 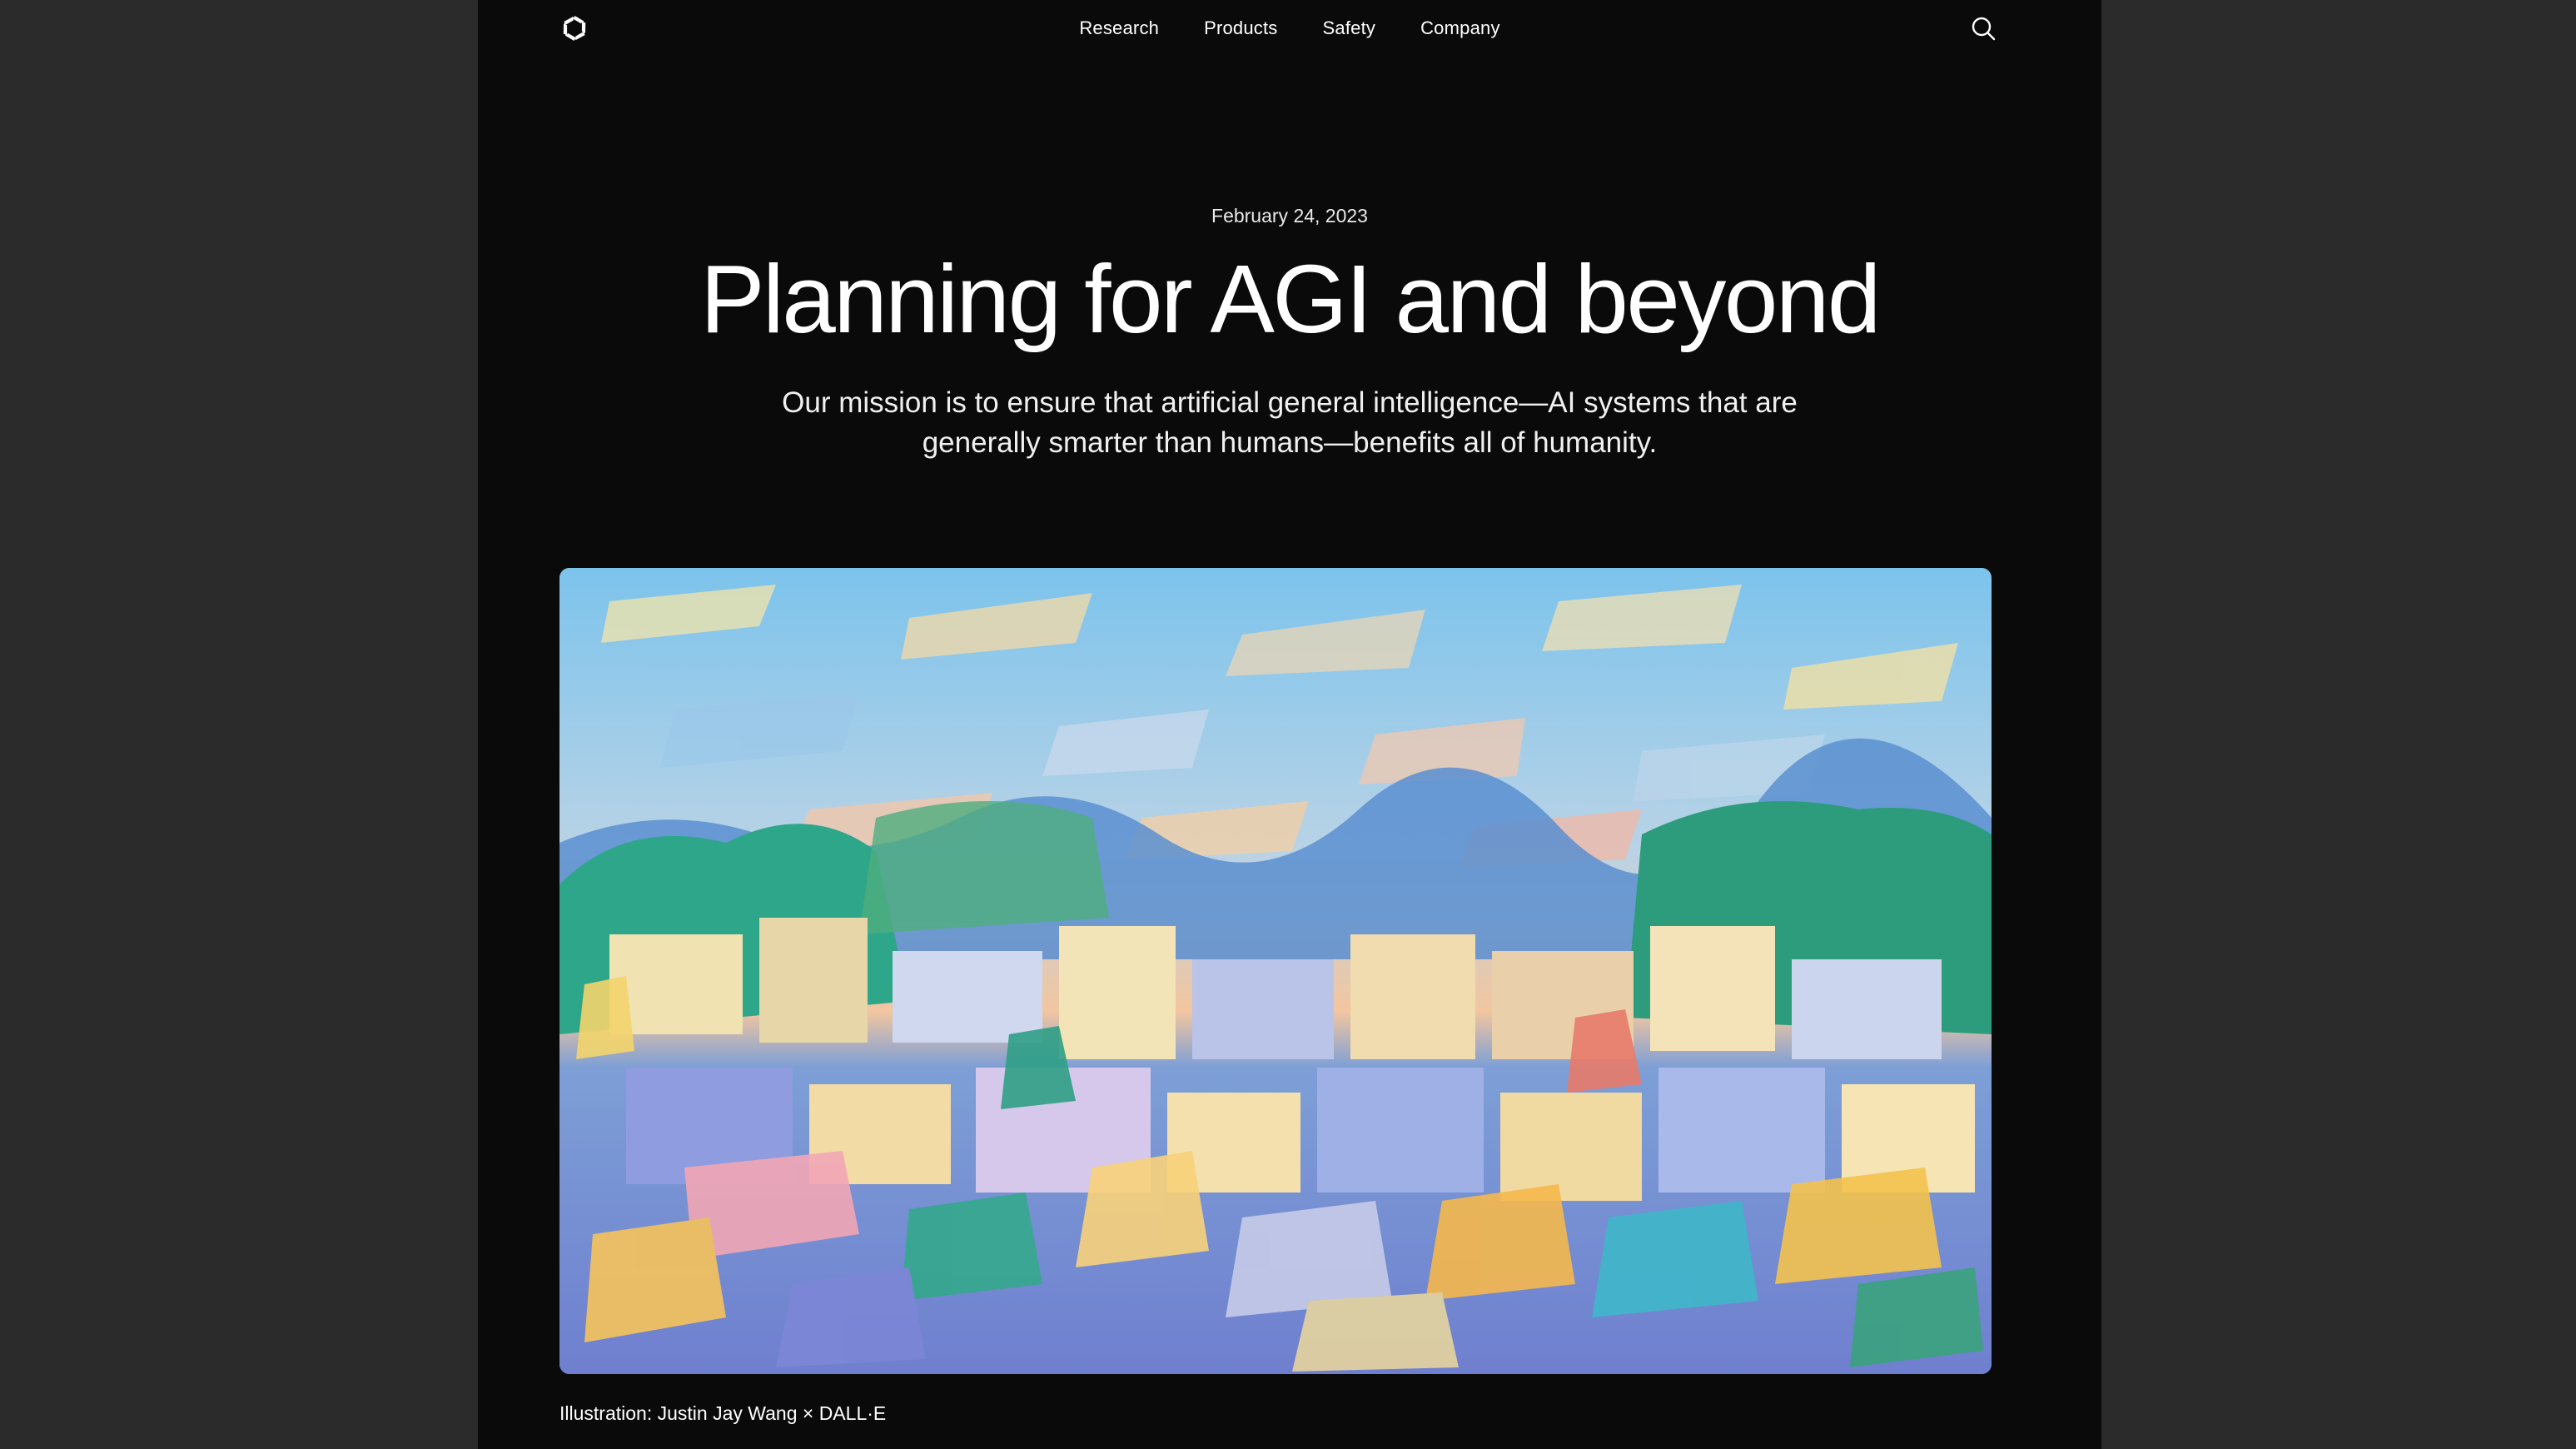 I want to click on nav-links: Research Products Safety Company, so click(x=1289, y=28).